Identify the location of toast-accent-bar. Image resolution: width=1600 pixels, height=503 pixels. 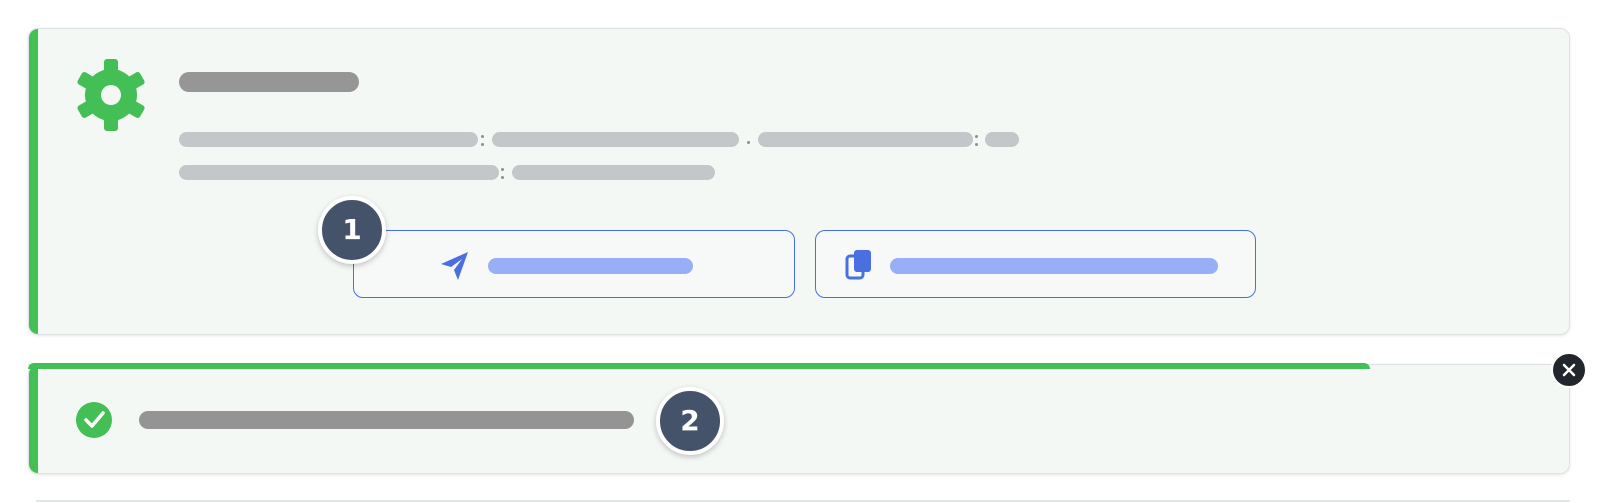
(33, 419).